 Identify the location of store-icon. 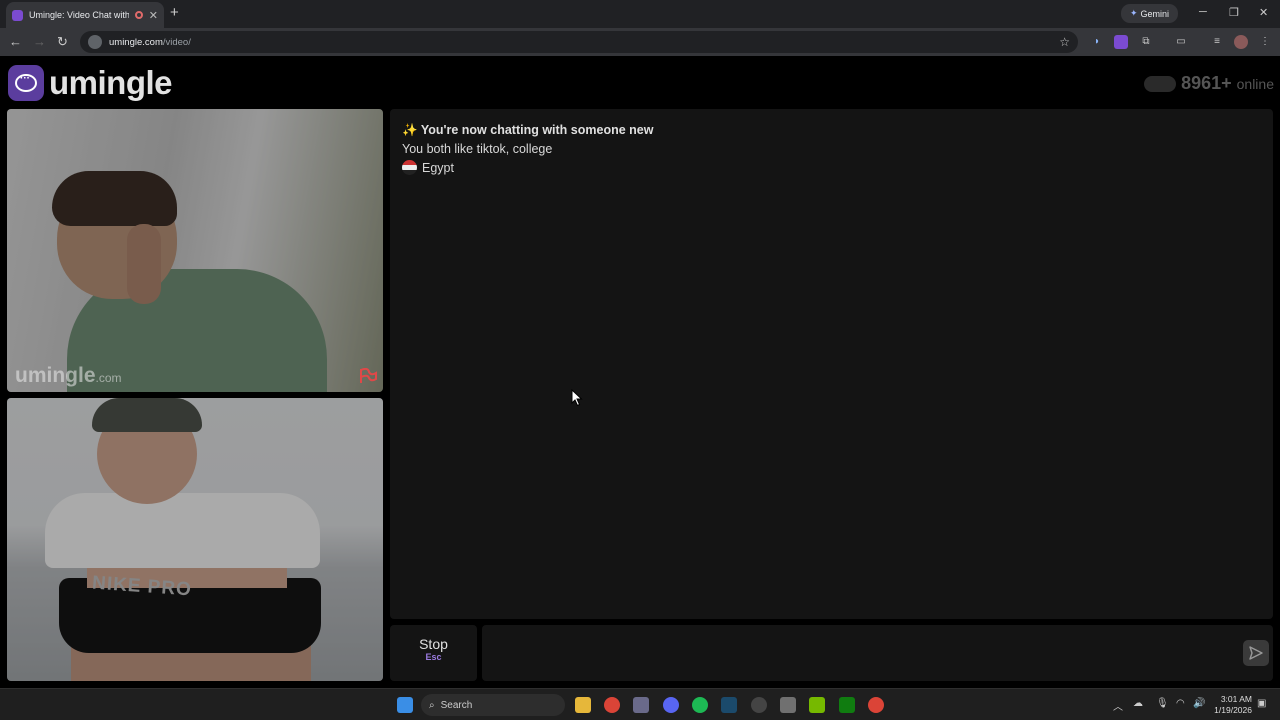
(641, 705).